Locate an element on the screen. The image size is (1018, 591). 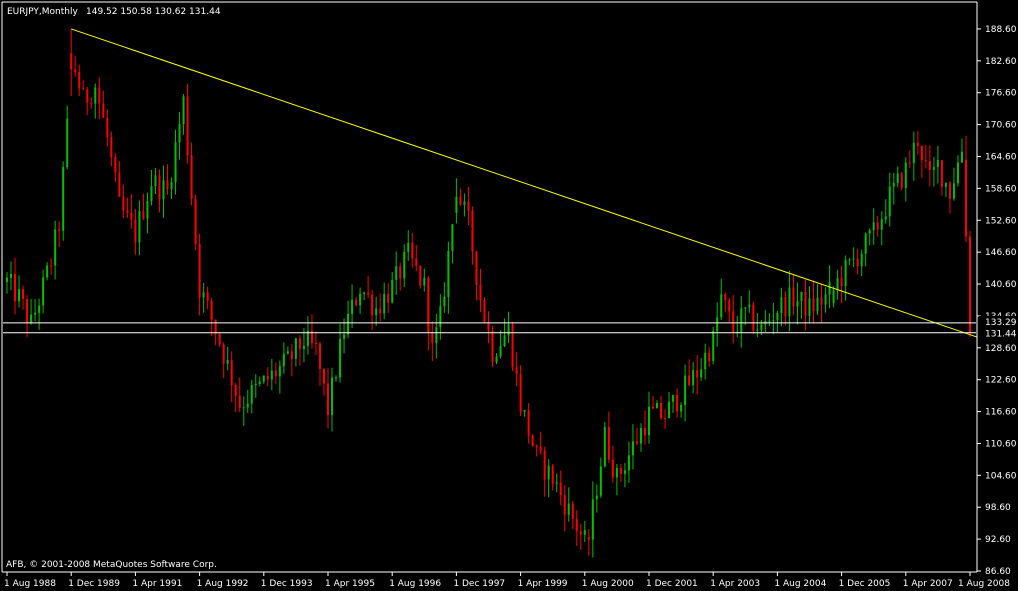
time-tick-label: 1 Dec 2005 is located at coordinates (865, 584).